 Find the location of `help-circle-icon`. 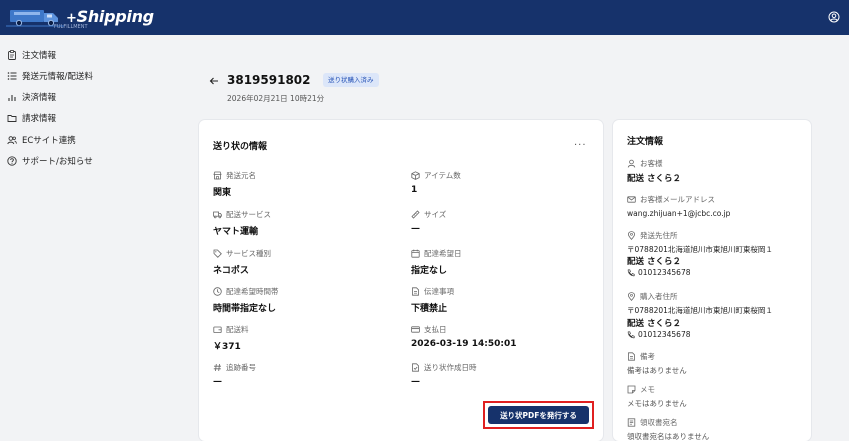

help-circle-icon is located at coordinates (12, 161).